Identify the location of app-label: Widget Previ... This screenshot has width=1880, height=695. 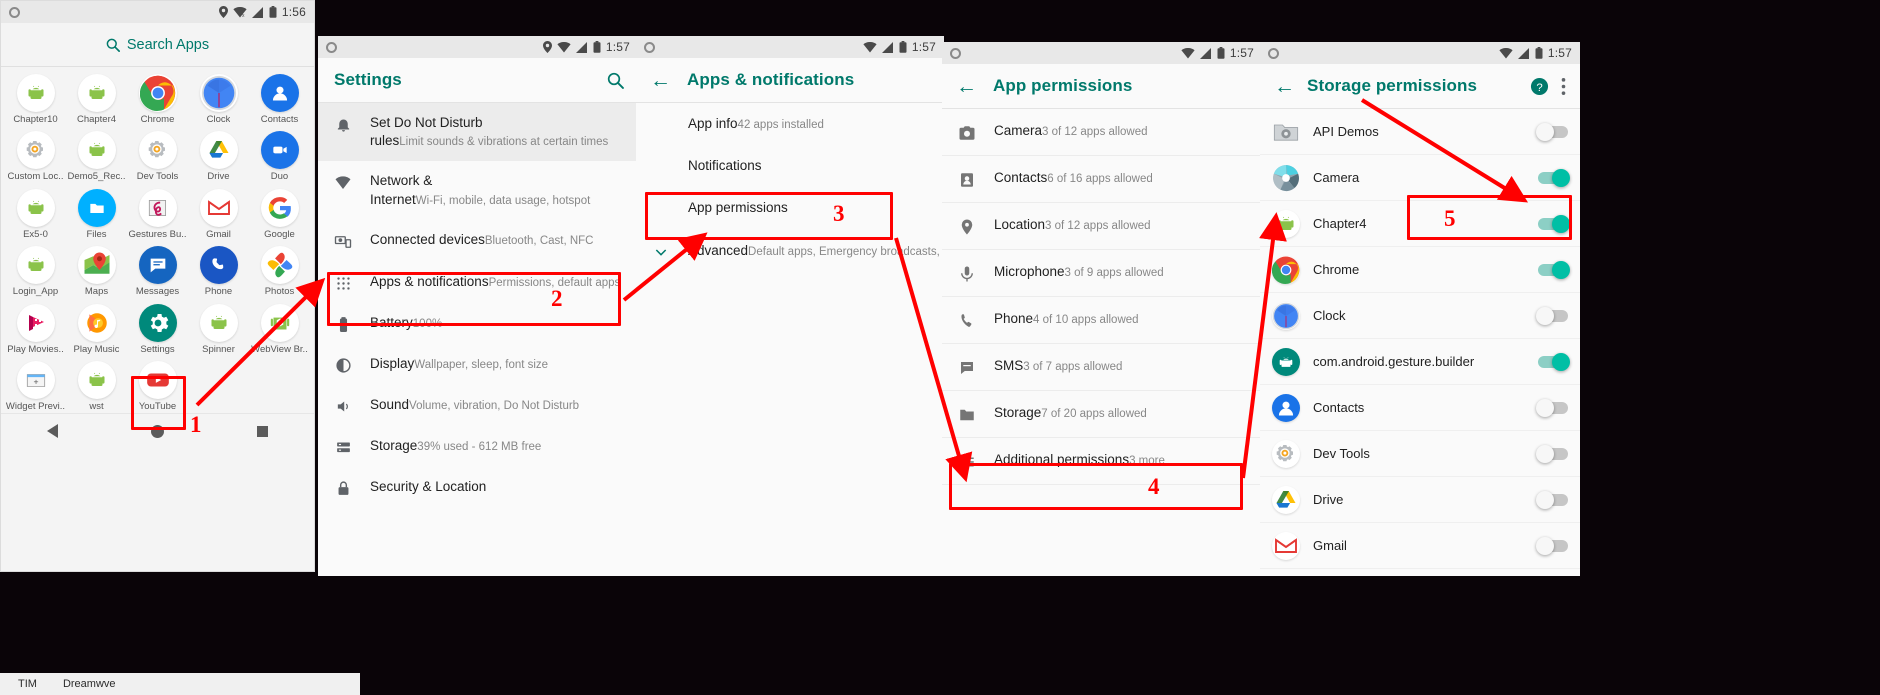
(35, 407).